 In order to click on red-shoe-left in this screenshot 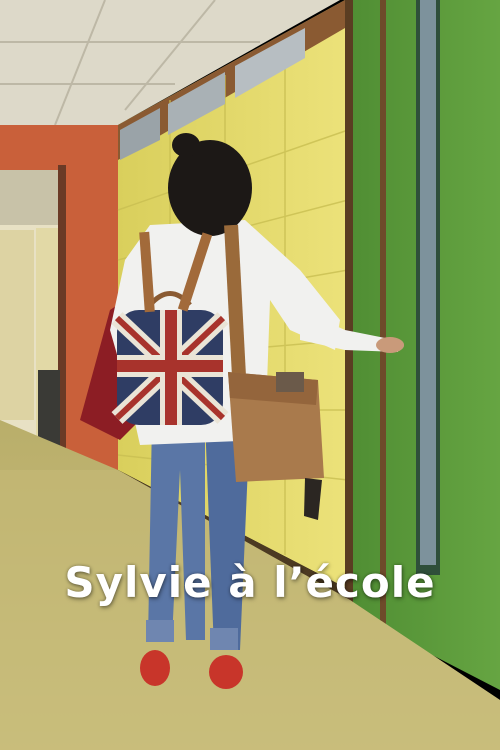, I will do `click(155, 668)`.